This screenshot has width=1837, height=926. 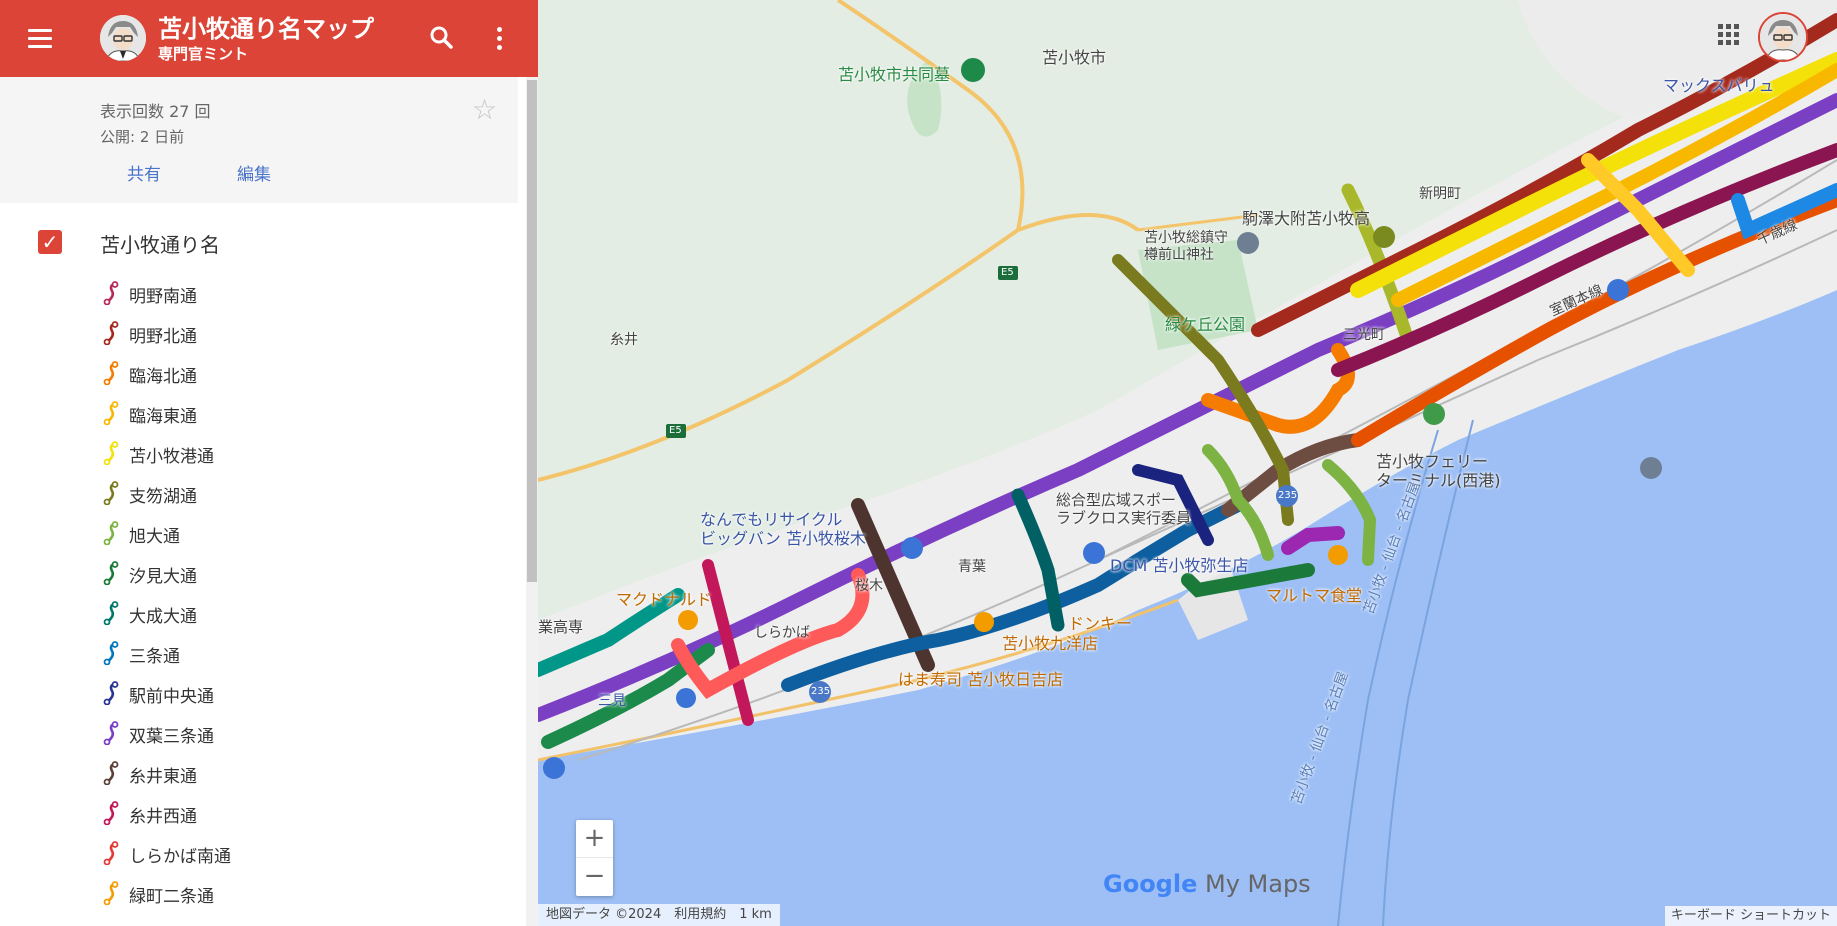 I want to click on street-list-item: 糸井西通, so click(x=260, y=813).